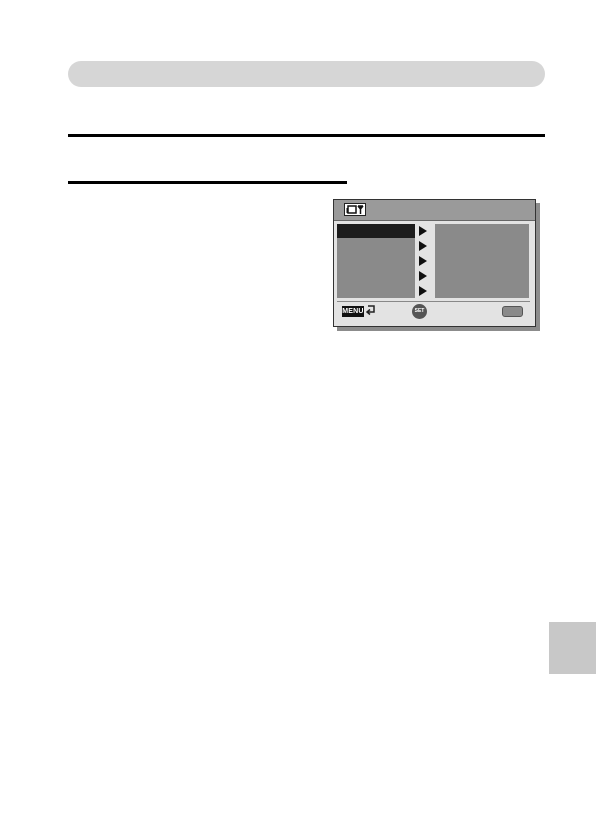  I want to click on return-icon, so click(370, 310).